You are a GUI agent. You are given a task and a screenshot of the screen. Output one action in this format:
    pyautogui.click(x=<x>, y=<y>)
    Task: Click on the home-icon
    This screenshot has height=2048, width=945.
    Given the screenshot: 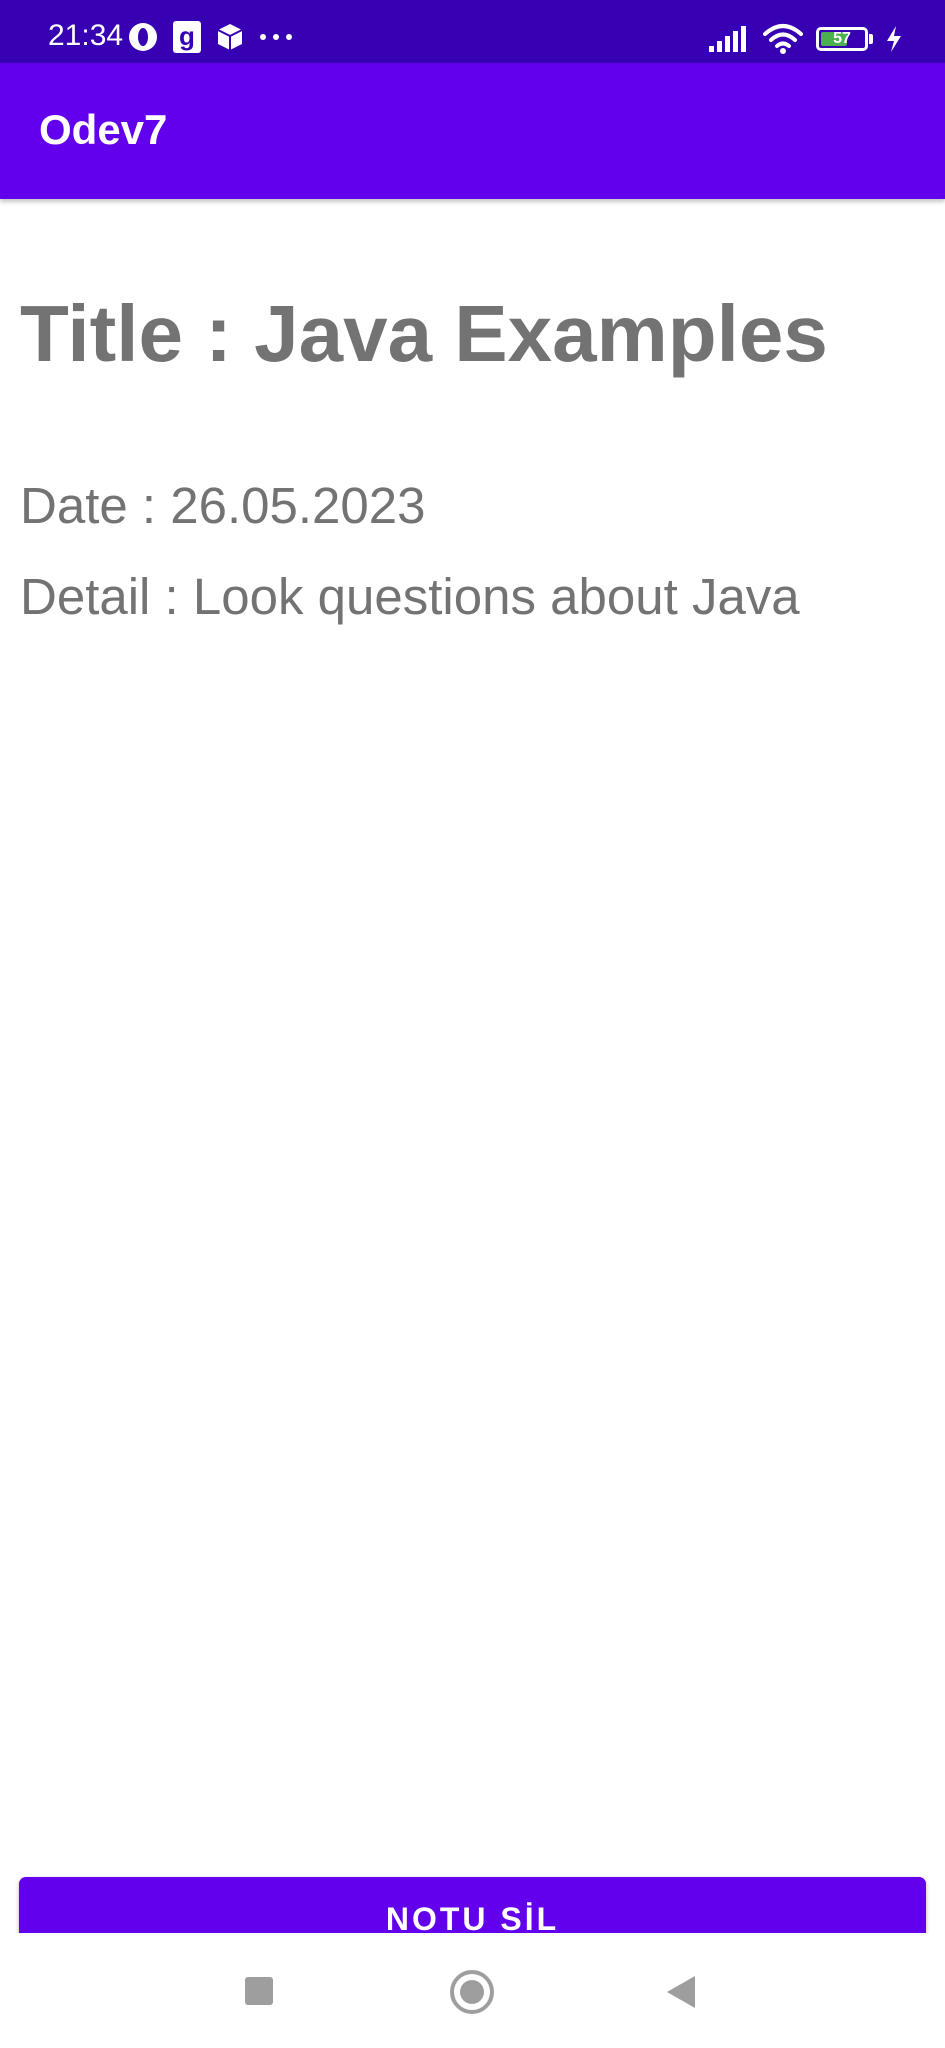 What is the action you would take?
    pyautogui.click(x=472, y=1992)
    